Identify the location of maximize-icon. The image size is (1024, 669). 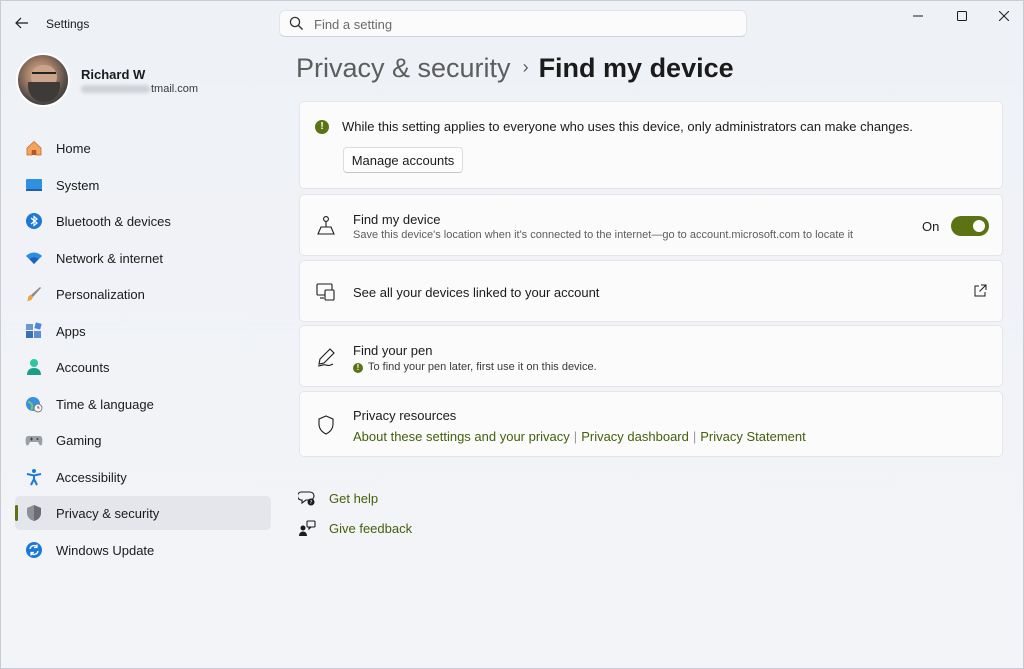
(962, 16).